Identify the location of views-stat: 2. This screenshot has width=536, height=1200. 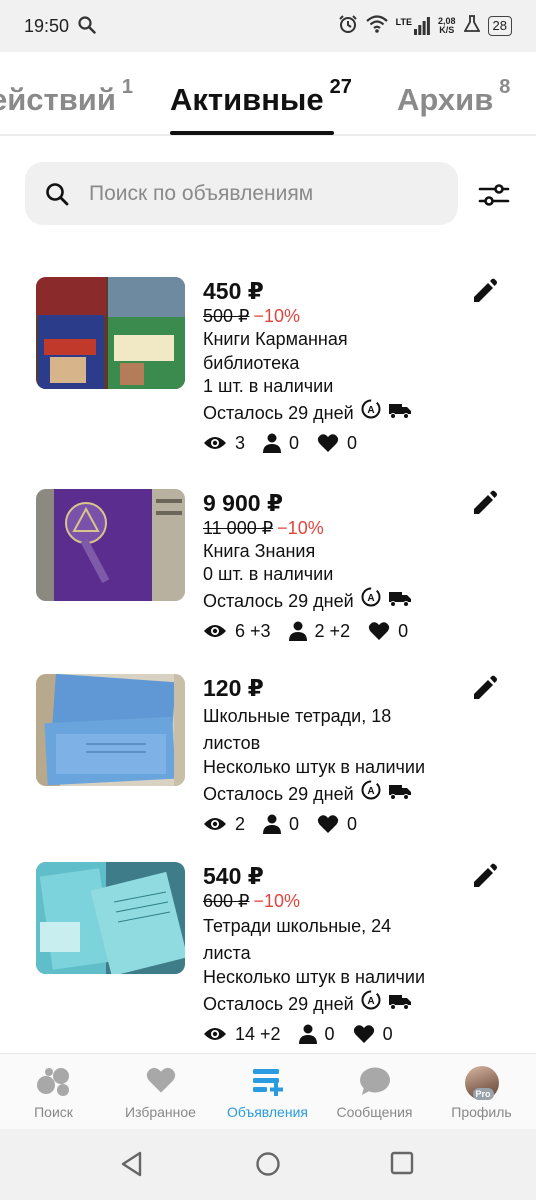
(224, 824).